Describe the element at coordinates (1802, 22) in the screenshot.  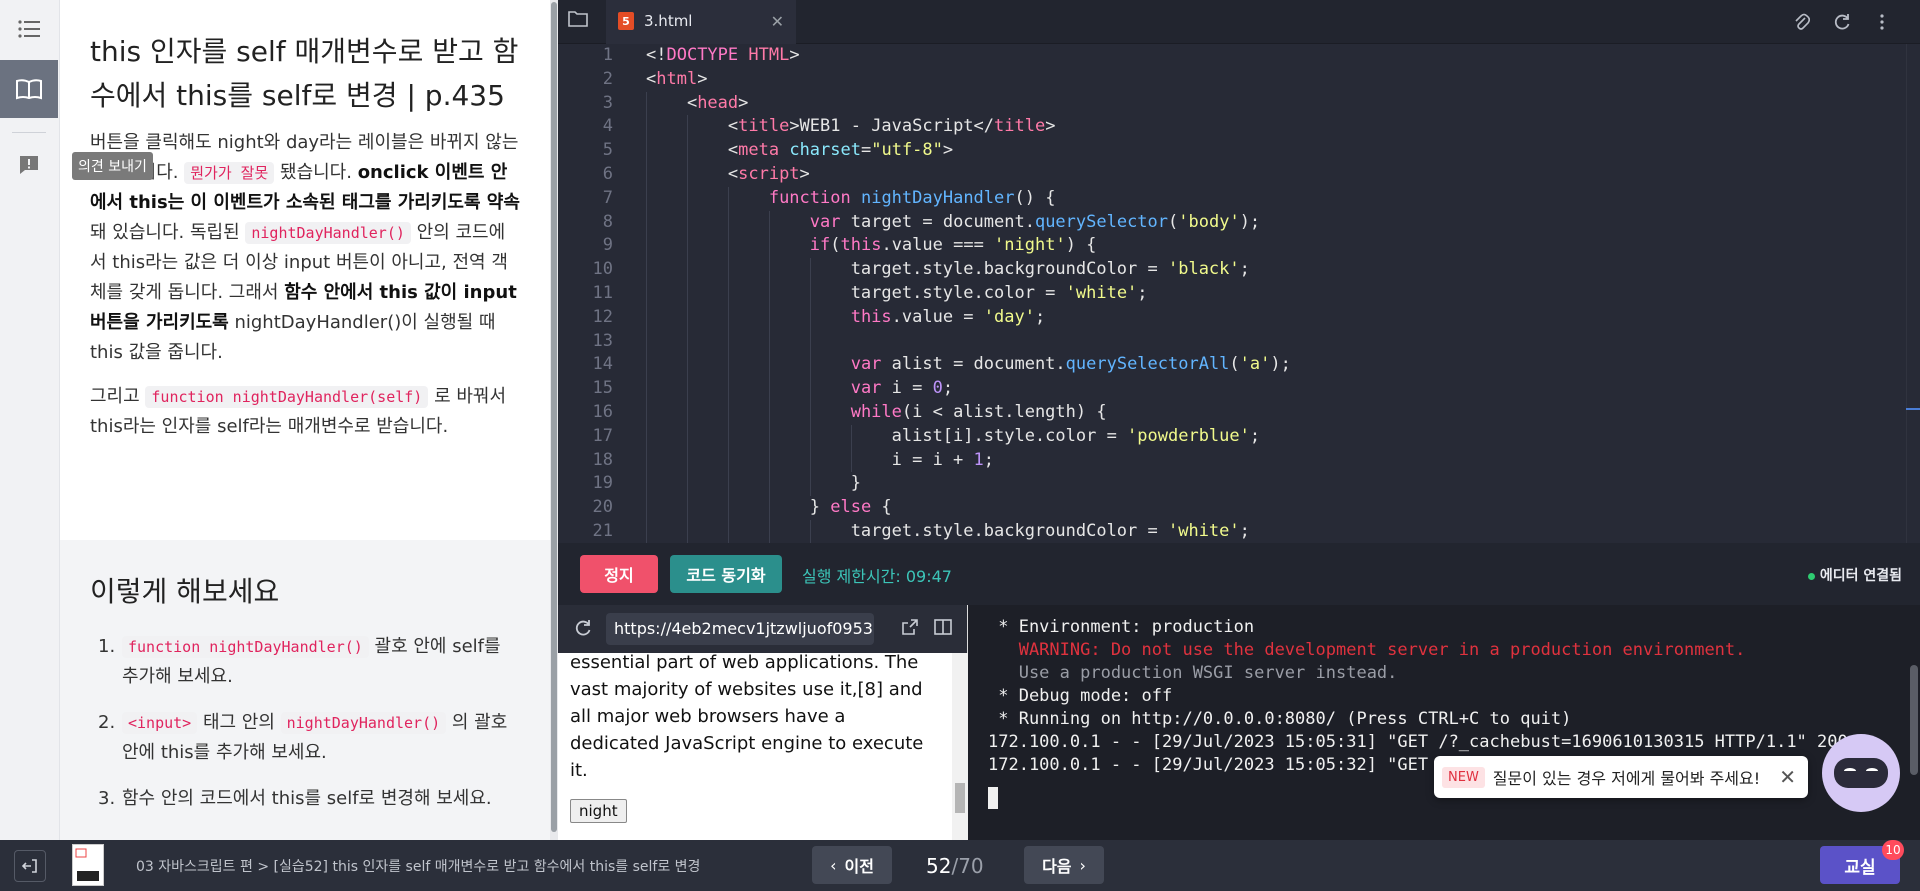
I see `attach-icon` at that location.